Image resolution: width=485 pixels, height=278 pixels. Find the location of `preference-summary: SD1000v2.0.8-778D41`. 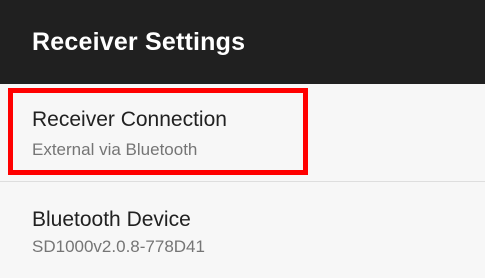

preference-summary: SD1000v2.0.8-778D41 is located at coordinates (118, 246).